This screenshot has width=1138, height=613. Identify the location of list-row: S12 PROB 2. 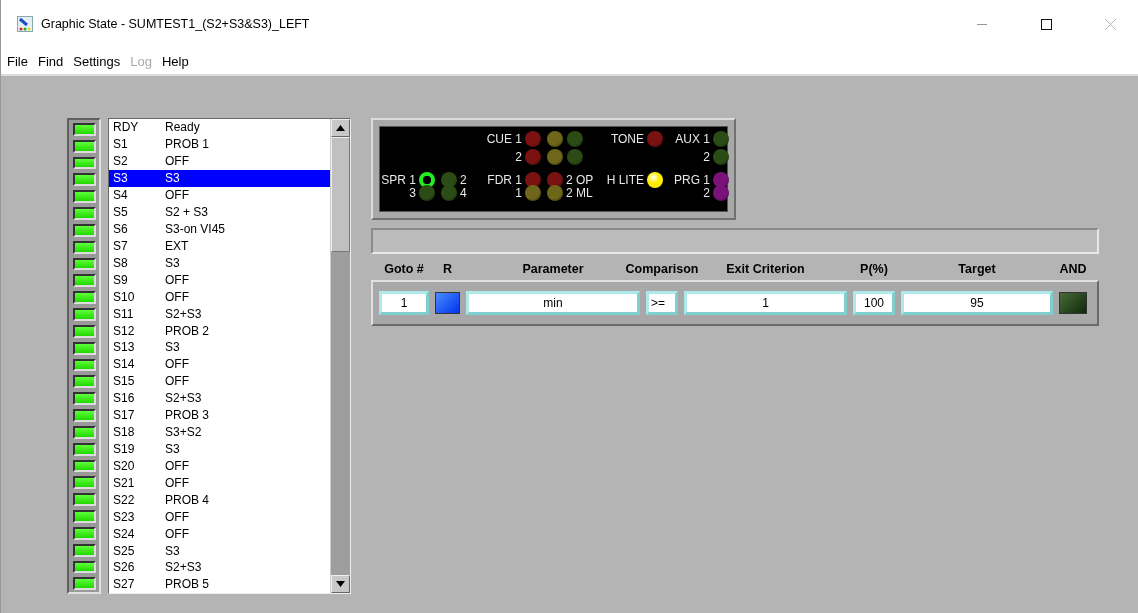
(219, 330).